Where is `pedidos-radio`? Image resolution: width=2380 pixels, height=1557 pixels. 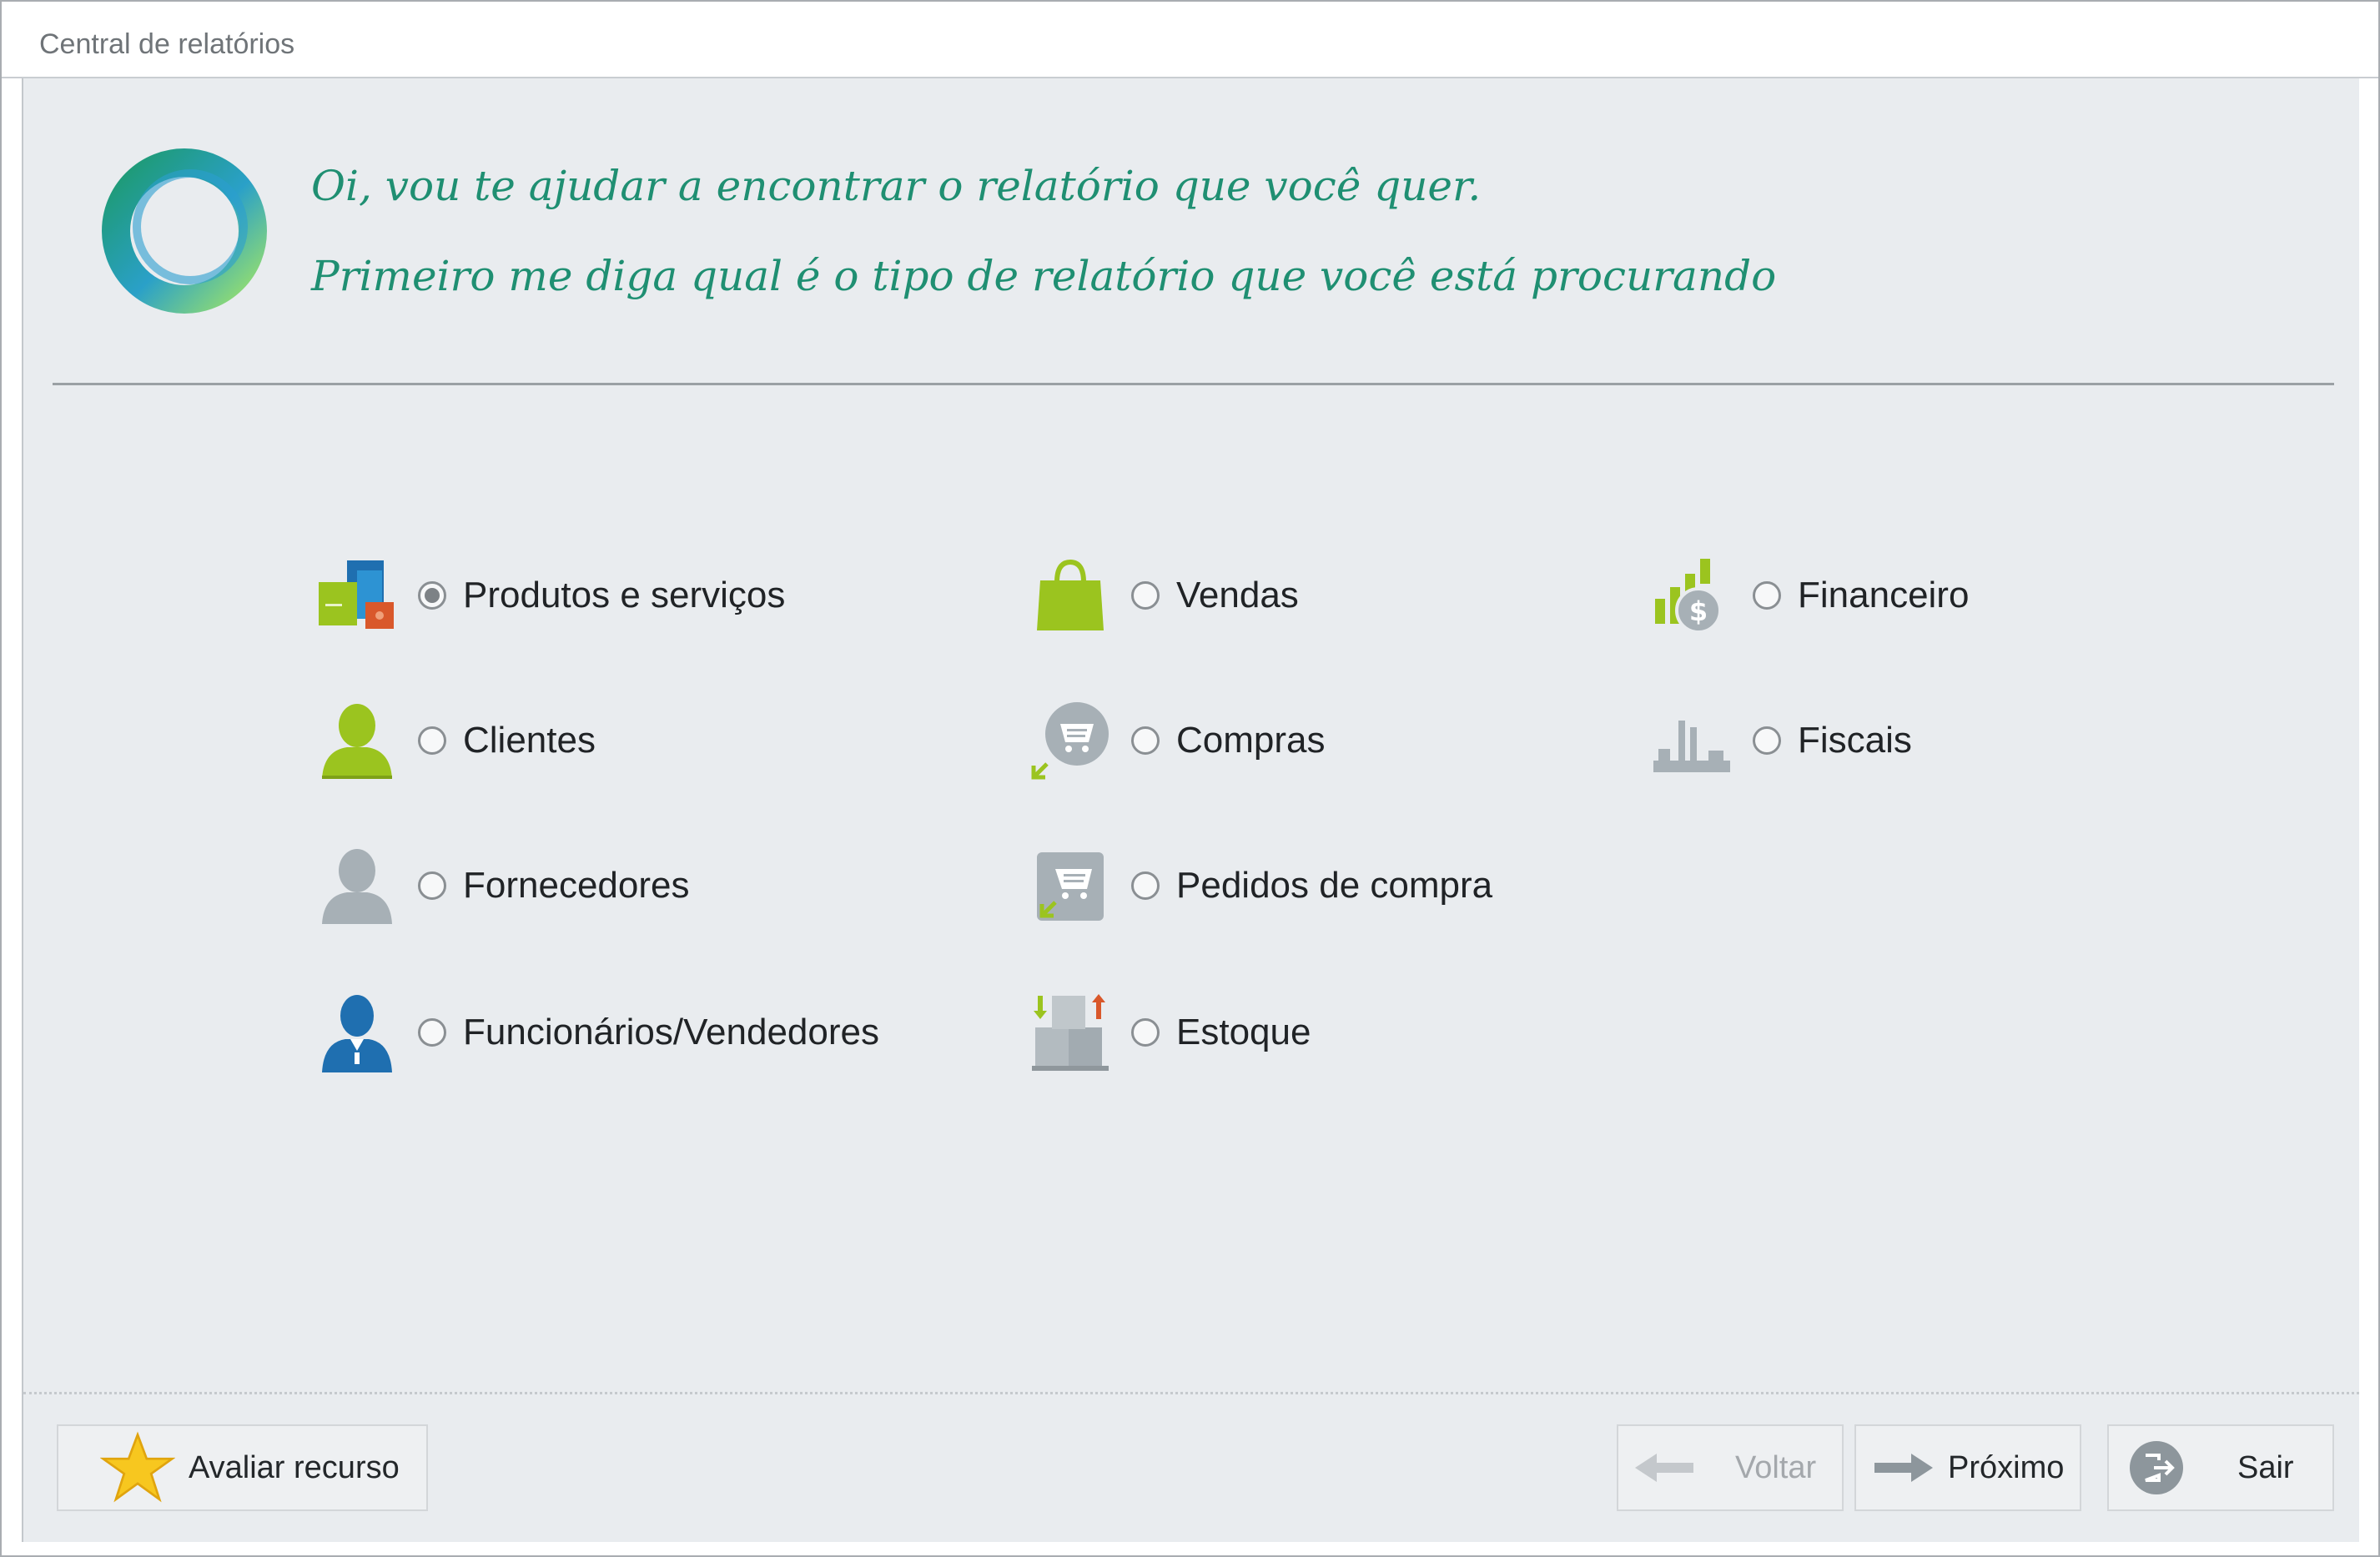 pedidos-radio is located at coordinates (1145, 885).